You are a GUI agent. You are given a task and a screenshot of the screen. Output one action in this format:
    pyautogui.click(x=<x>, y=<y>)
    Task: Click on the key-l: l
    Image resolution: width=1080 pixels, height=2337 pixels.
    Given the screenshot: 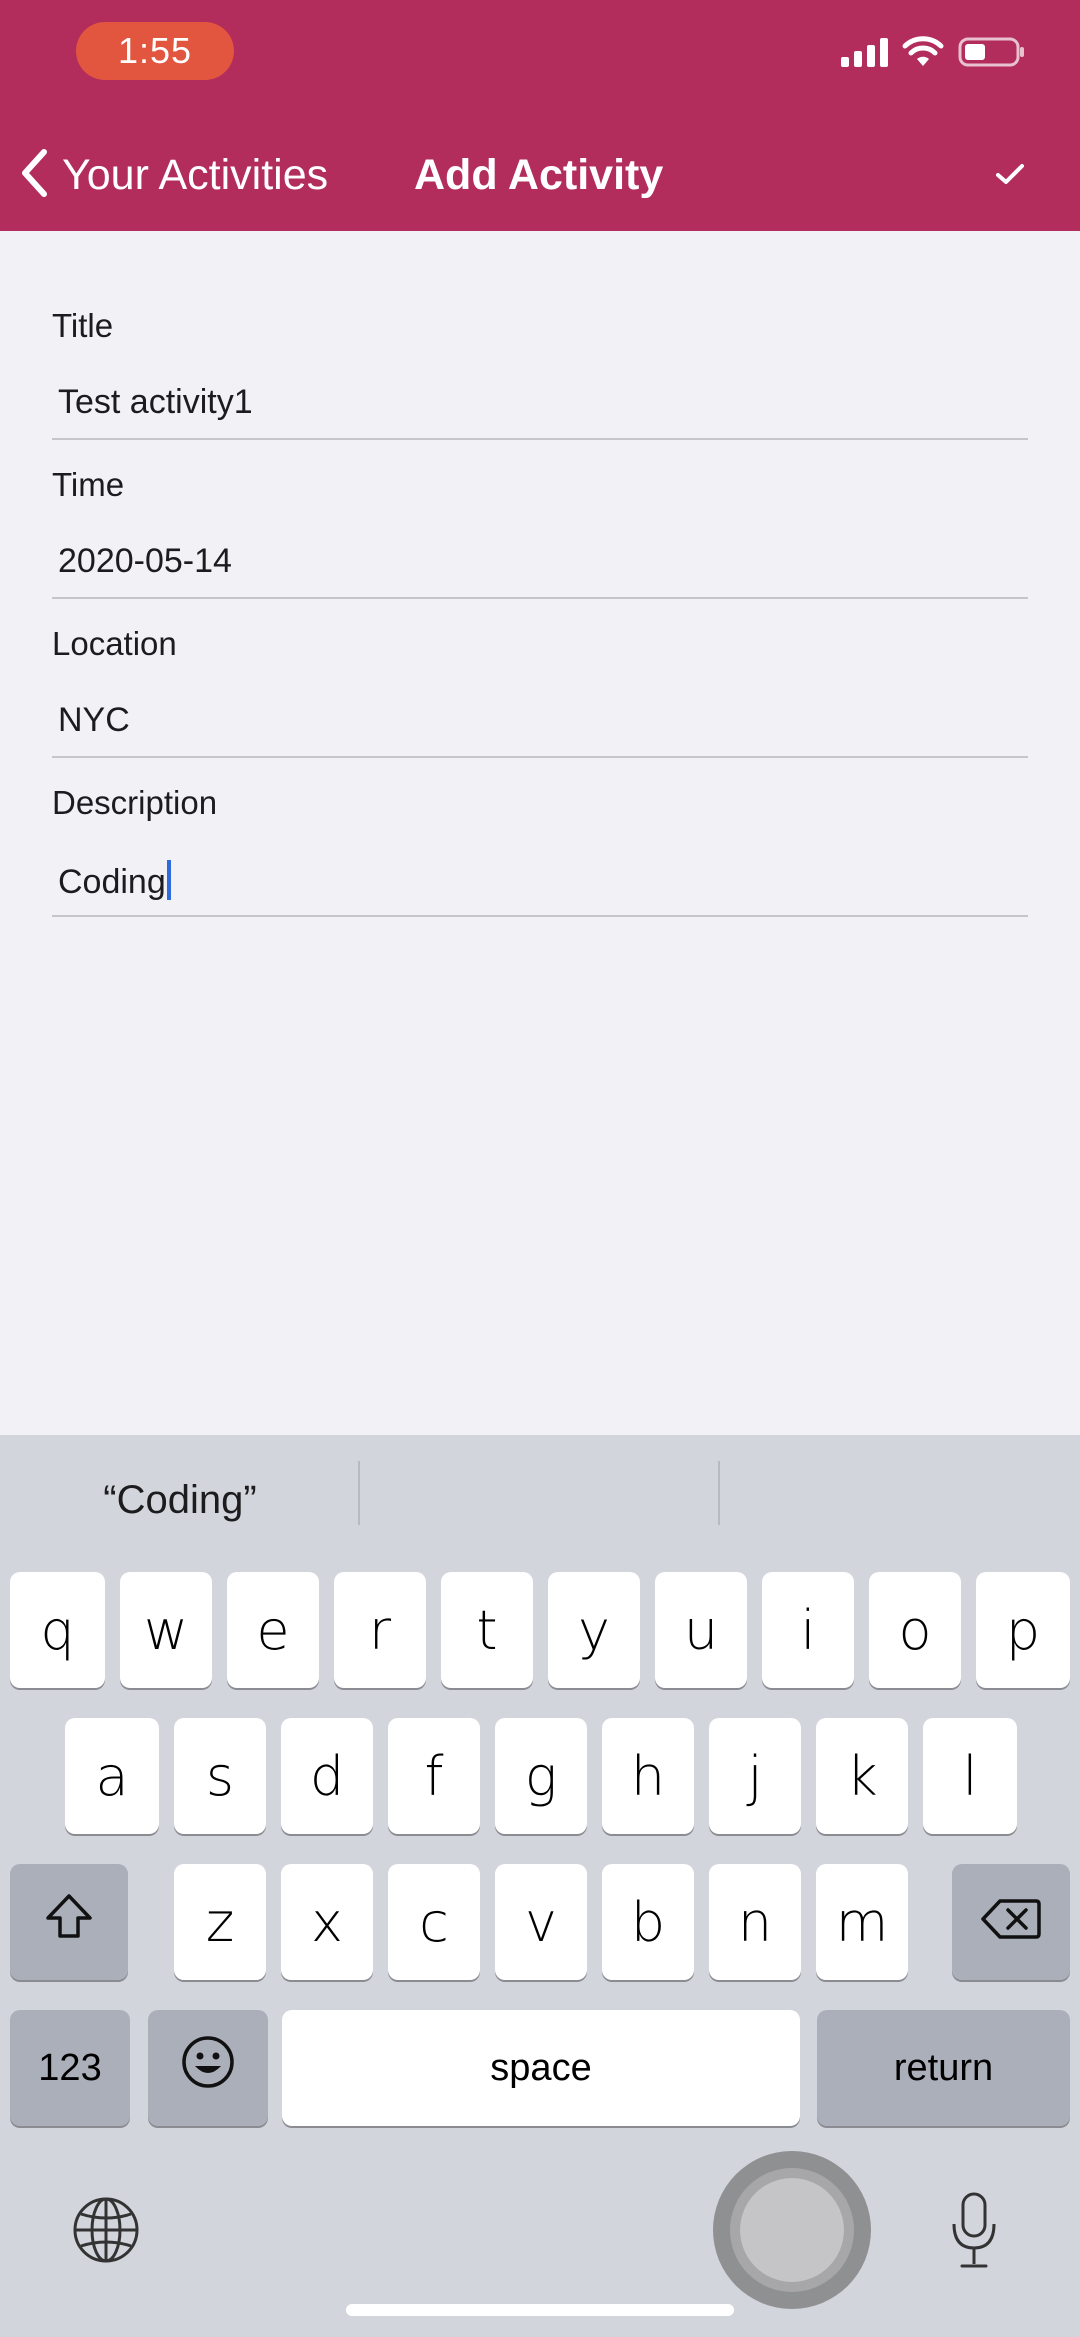 What is the action you would take?
    pyautogui.click(x=970, y=1776)
    